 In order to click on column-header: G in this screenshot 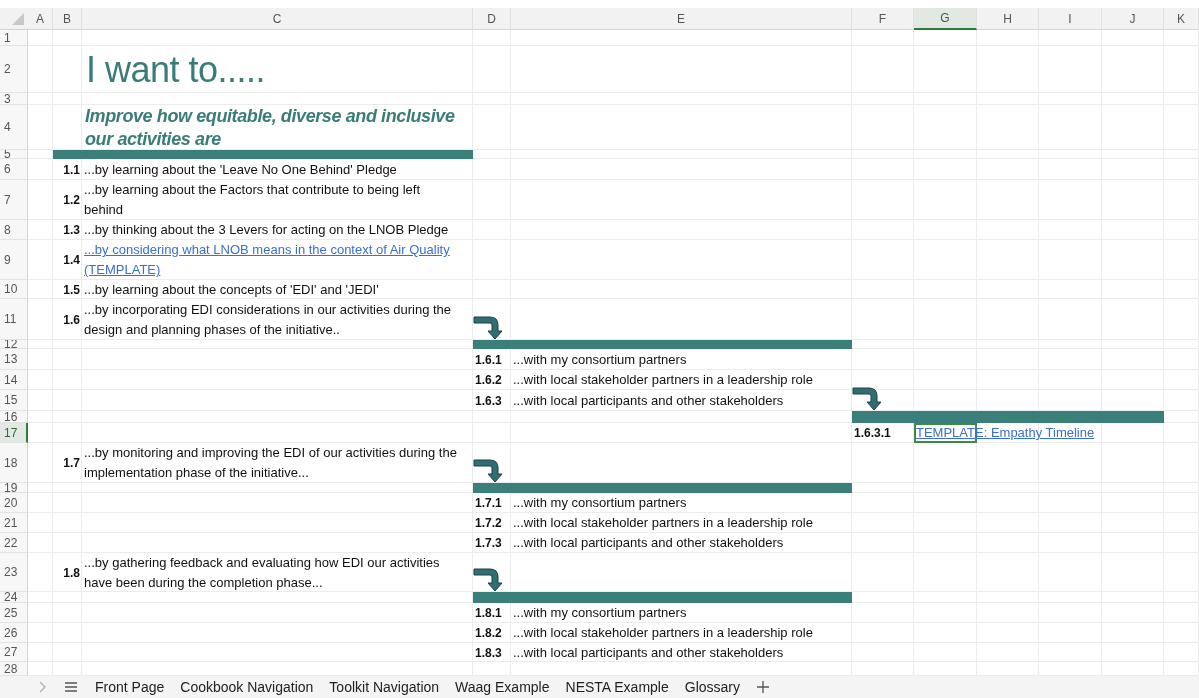, I will do `click(945, 19)`.